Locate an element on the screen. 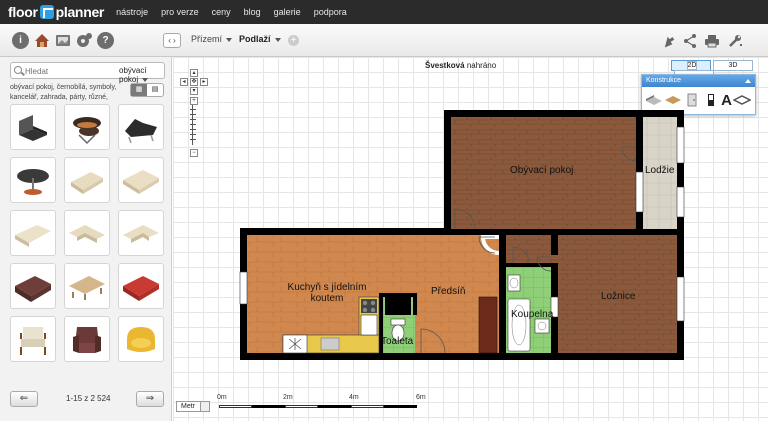  page-info: 1-15 z 2 524 is located at coordinates (88, 398).